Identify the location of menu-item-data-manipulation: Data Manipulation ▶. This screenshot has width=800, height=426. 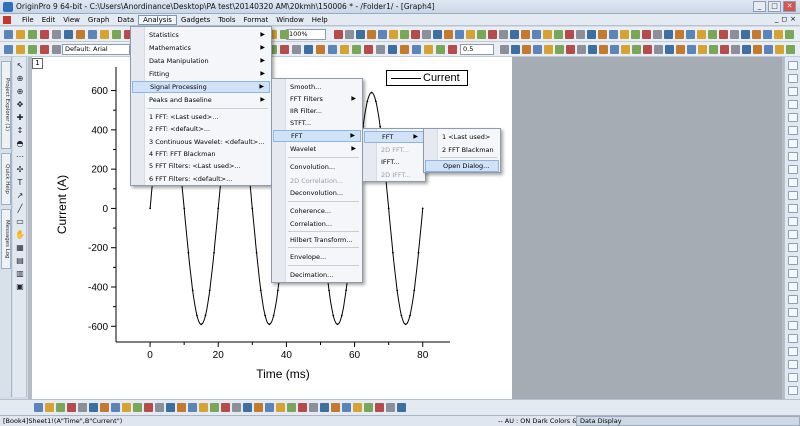
(201, 61).